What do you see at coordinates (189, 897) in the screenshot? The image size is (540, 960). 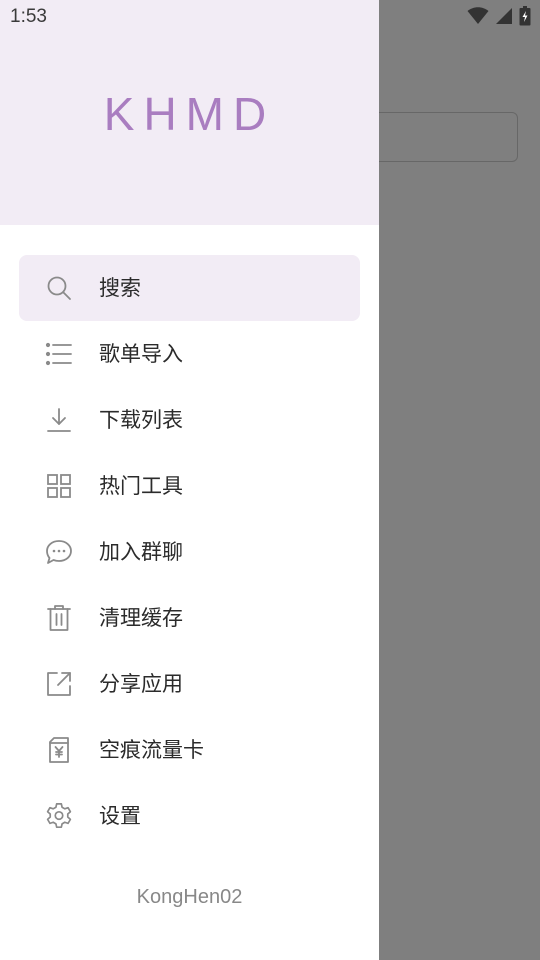 I see `drawer-footer-author: KongHen02` at bounding box center [189, 897].